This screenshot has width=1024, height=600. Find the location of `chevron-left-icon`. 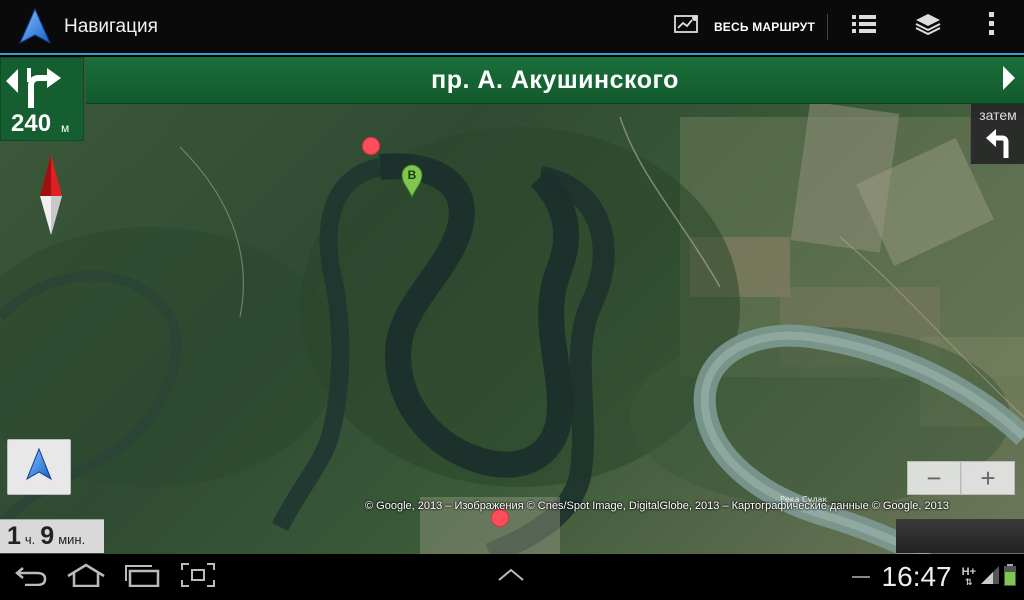

chevron-left-icon is located at coordinates (12, 83).